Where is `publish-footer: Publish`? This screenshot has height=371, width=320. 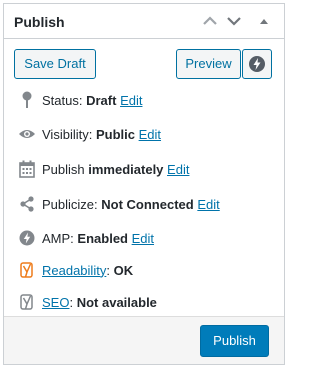 publish-footer: Publish is located at coordinates (144, 340).